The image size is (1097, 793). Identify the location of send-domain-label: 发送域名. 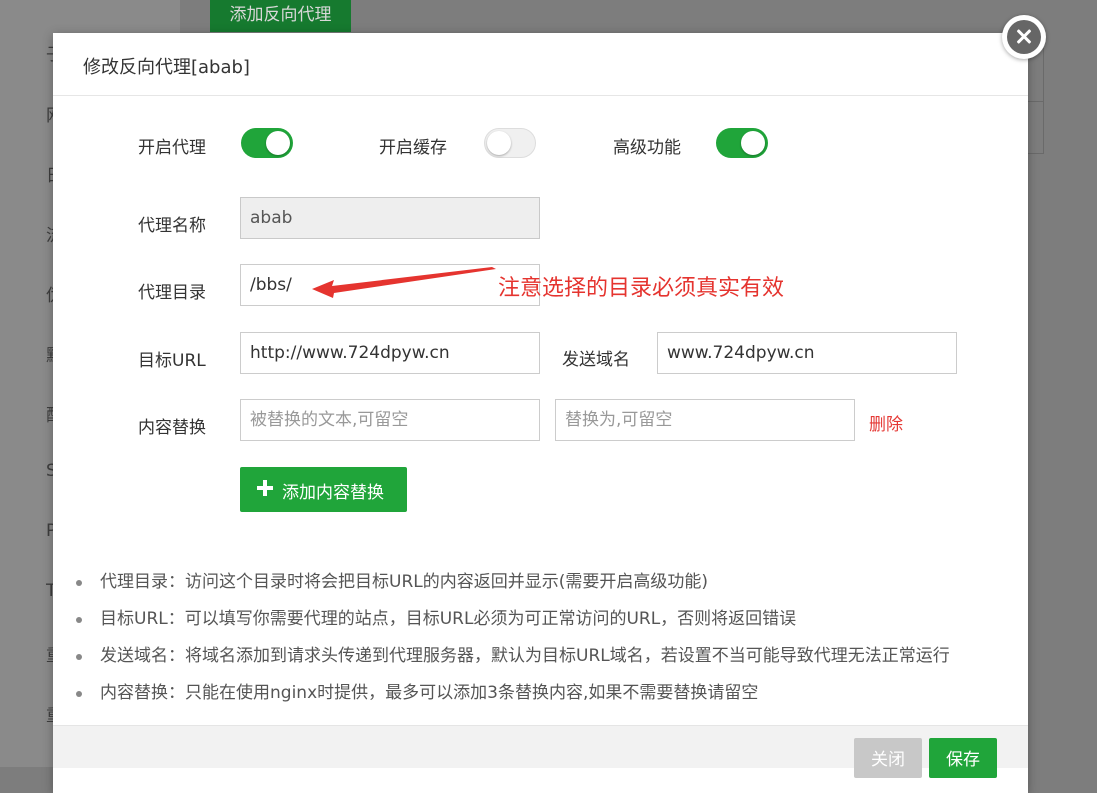
(596, 360).